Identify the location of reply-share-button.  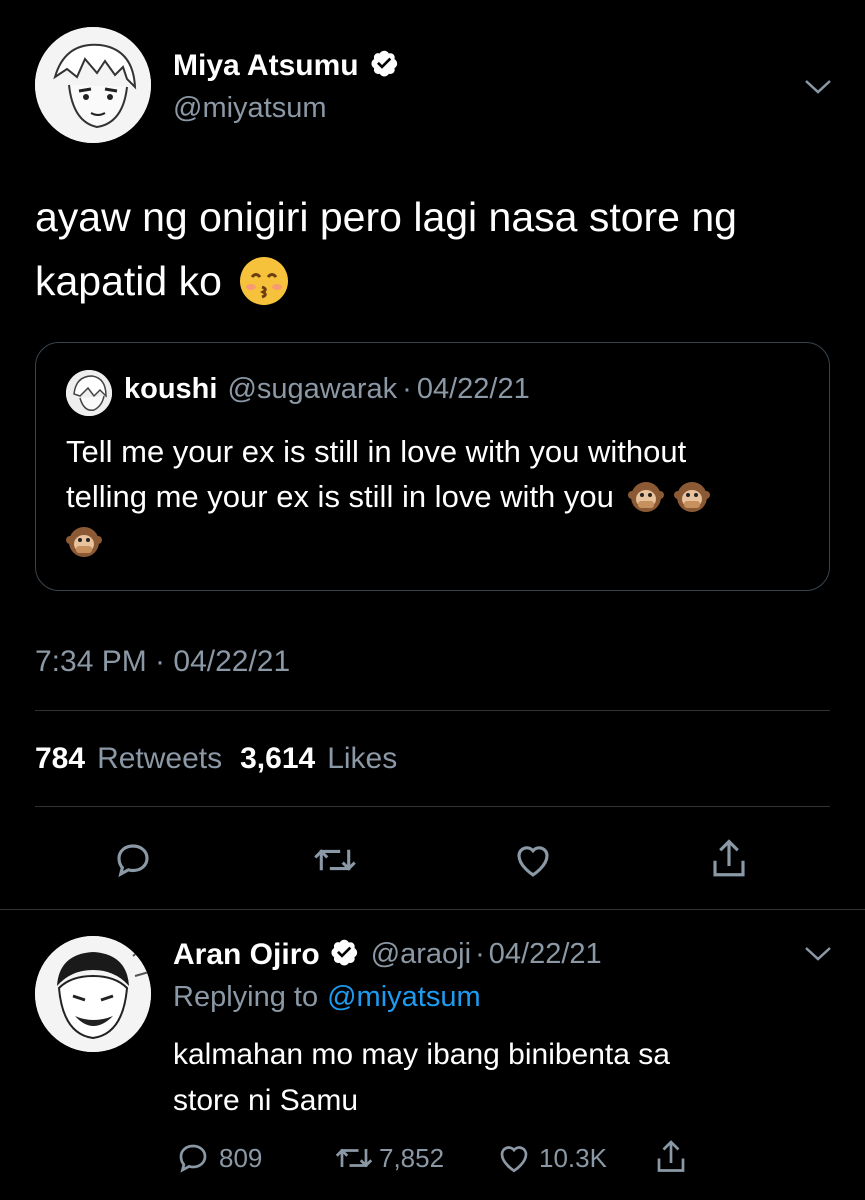
(671, 1159).